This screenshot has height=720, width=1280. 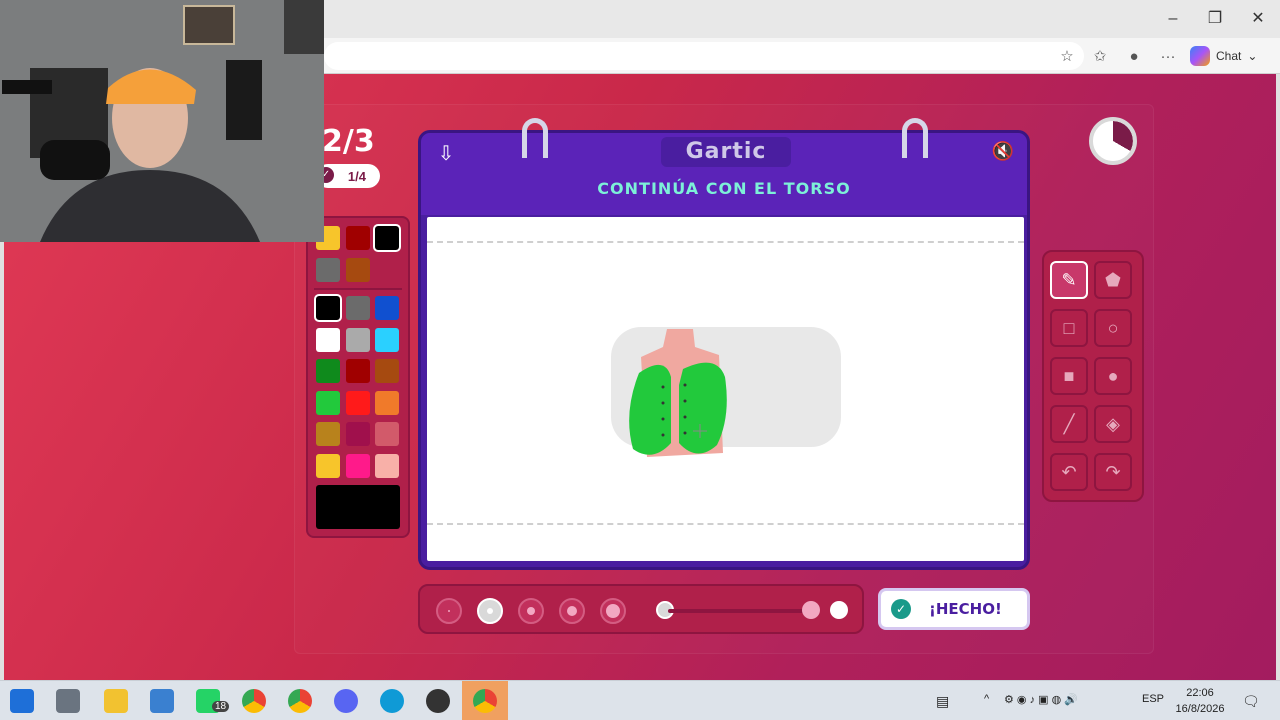 I want to click on webcam-overlay, so click(x=162, y=121).